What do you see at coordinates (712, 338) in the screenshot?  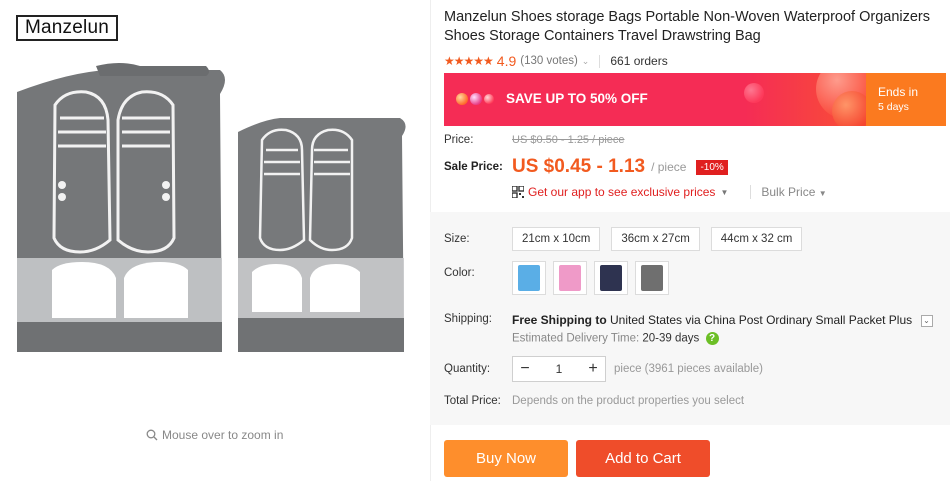 I see `help-icon: ?` at bounding box center [712, 338].